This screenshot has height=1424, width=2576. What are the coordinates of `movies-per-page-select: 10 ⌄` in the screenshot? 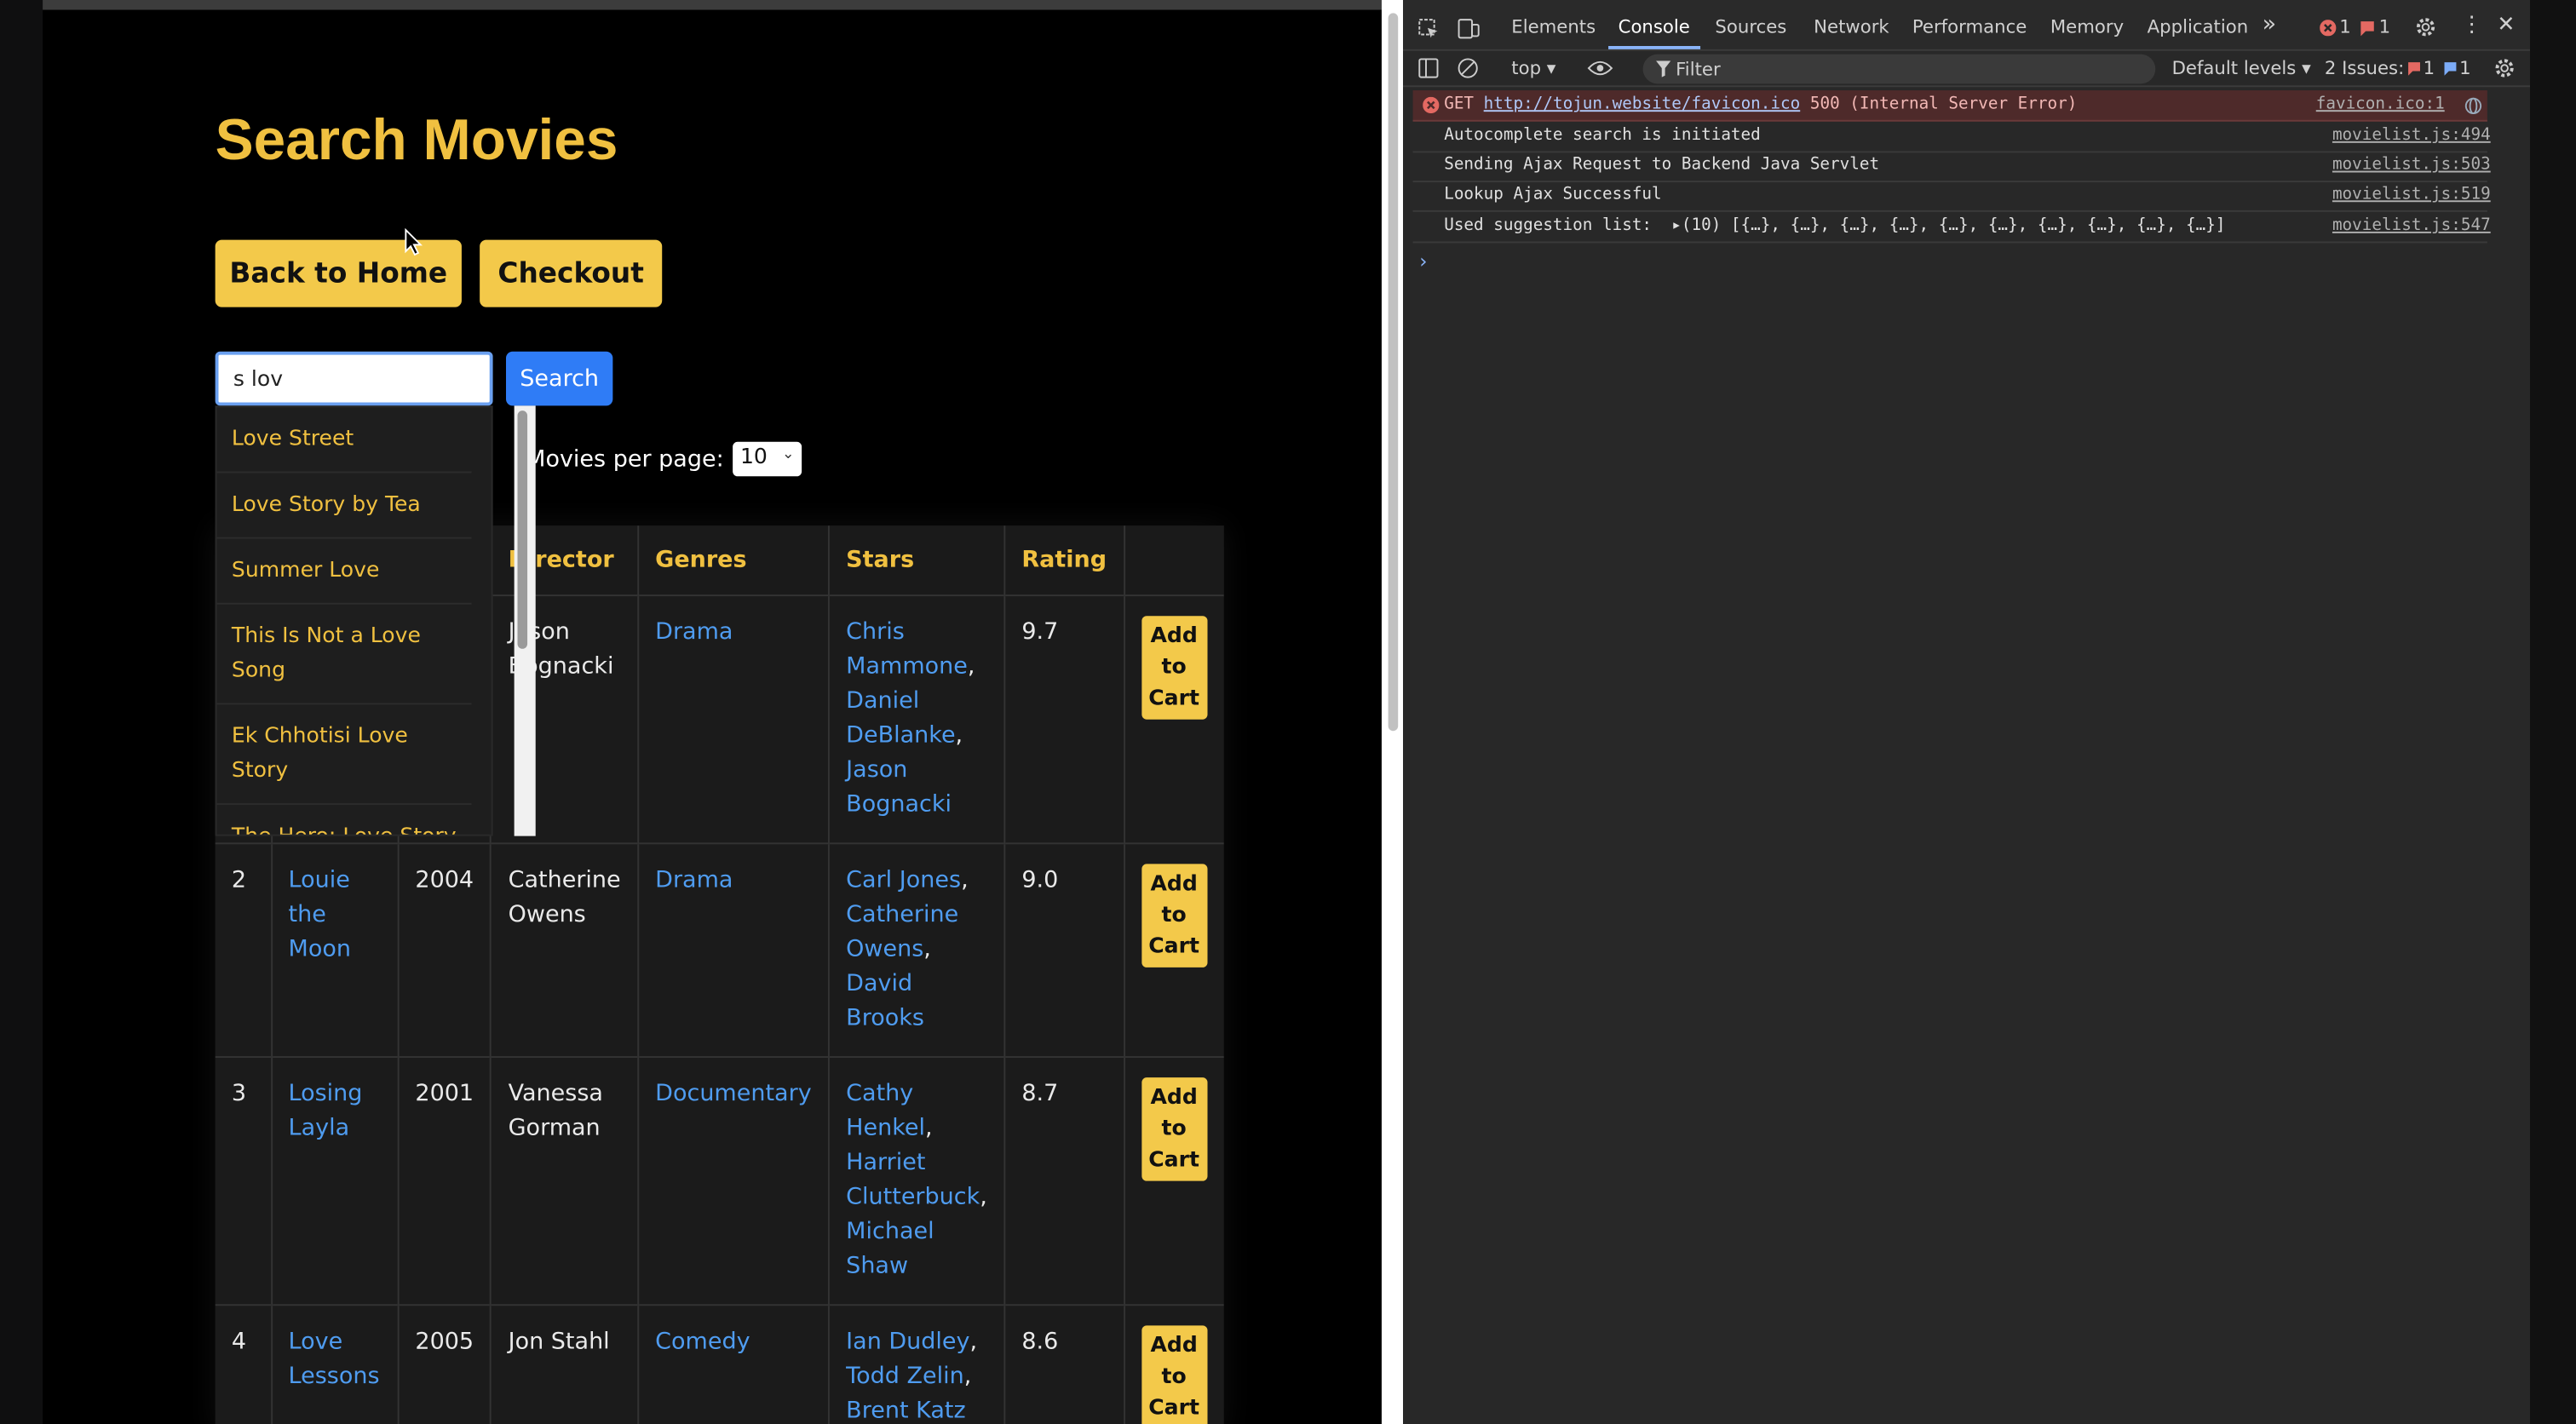 It's located at (767, 459).